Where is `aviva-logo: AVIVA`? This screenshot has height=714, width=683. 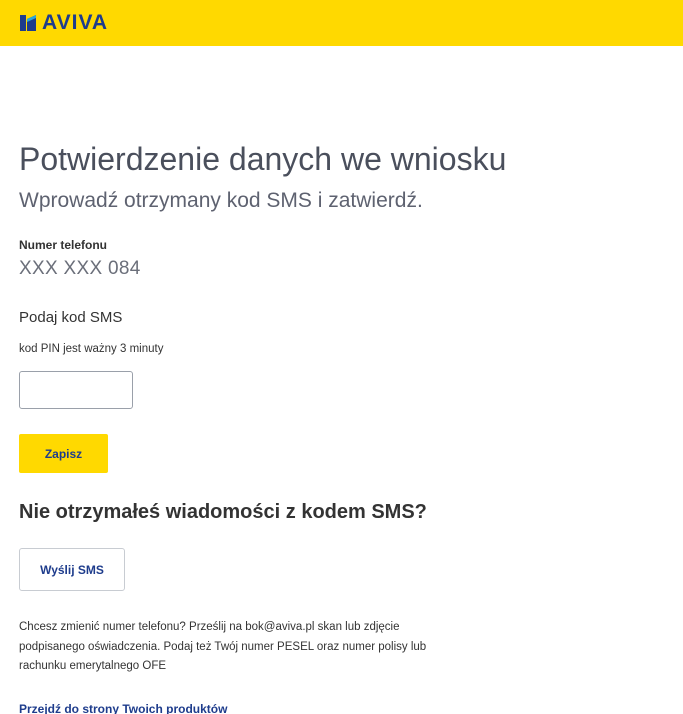 aviva-logo: AVIVA is located at coordinates (63, 23).